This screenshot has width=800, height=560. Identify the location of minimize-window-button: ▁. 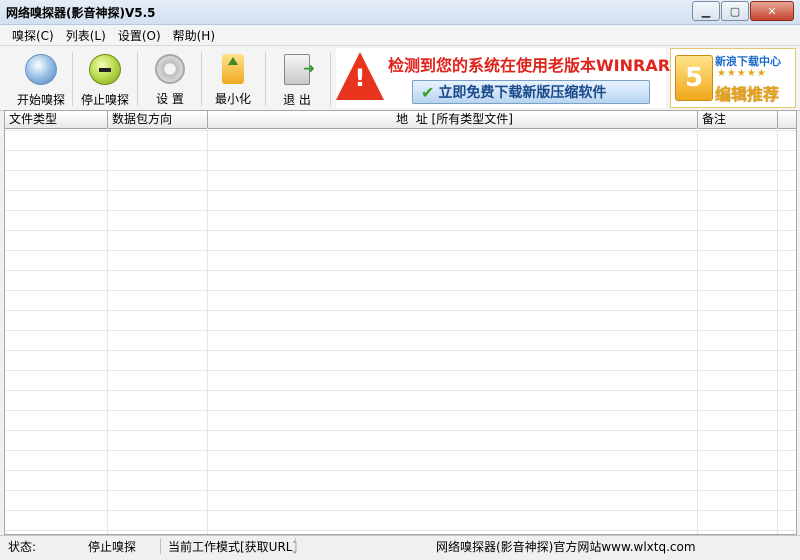
(706, 11).